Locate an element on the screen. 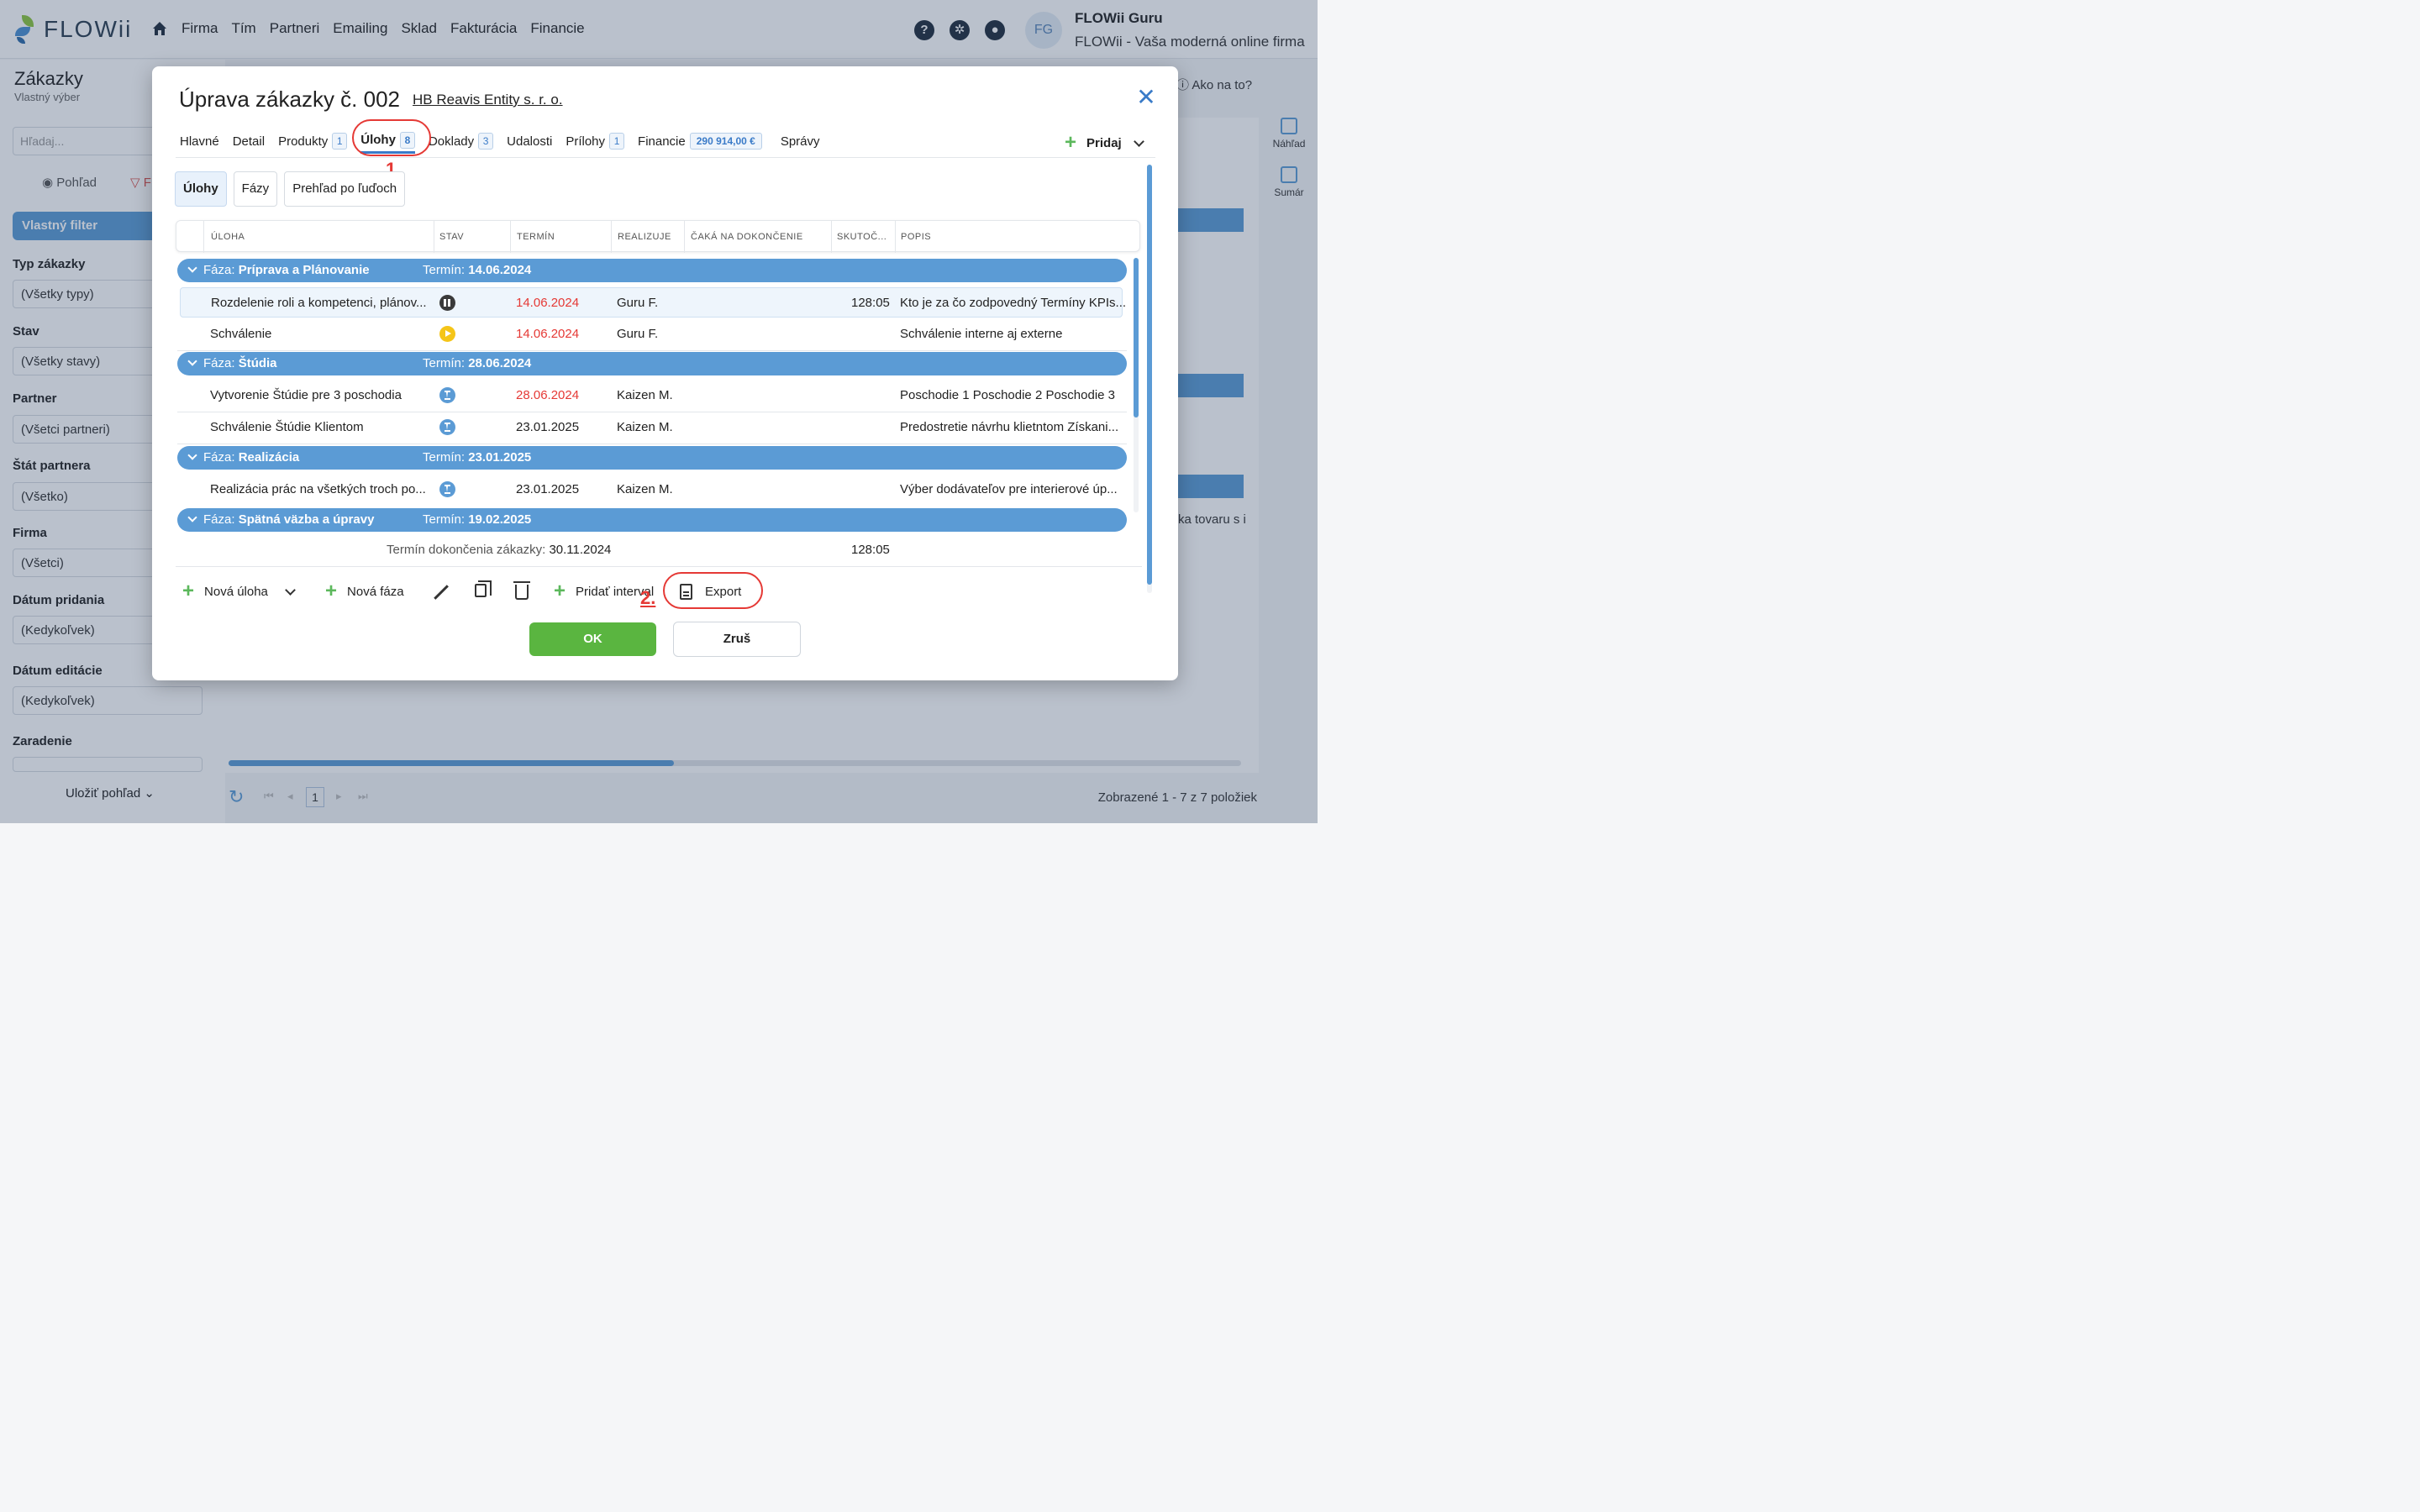 Image resolution: width=2420 pixels, height=1512 pixels. tab-label: Doklady is located at coordinates (451, 141).